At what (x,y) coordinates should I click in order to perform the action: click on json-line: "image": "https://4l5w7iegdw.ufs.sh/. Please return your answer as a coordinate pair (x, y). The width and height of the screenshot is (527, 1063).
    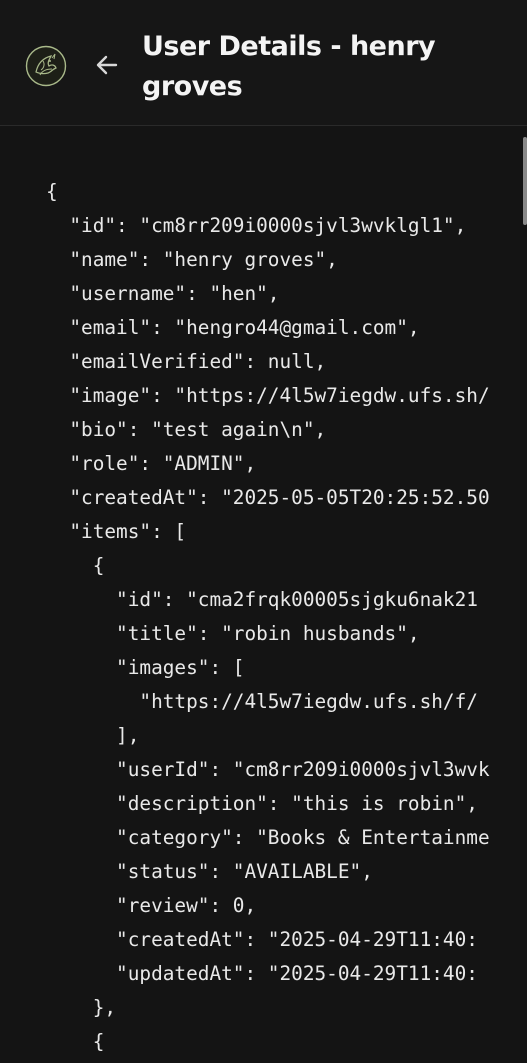
    Looking at the image, I should click on (268, 395).